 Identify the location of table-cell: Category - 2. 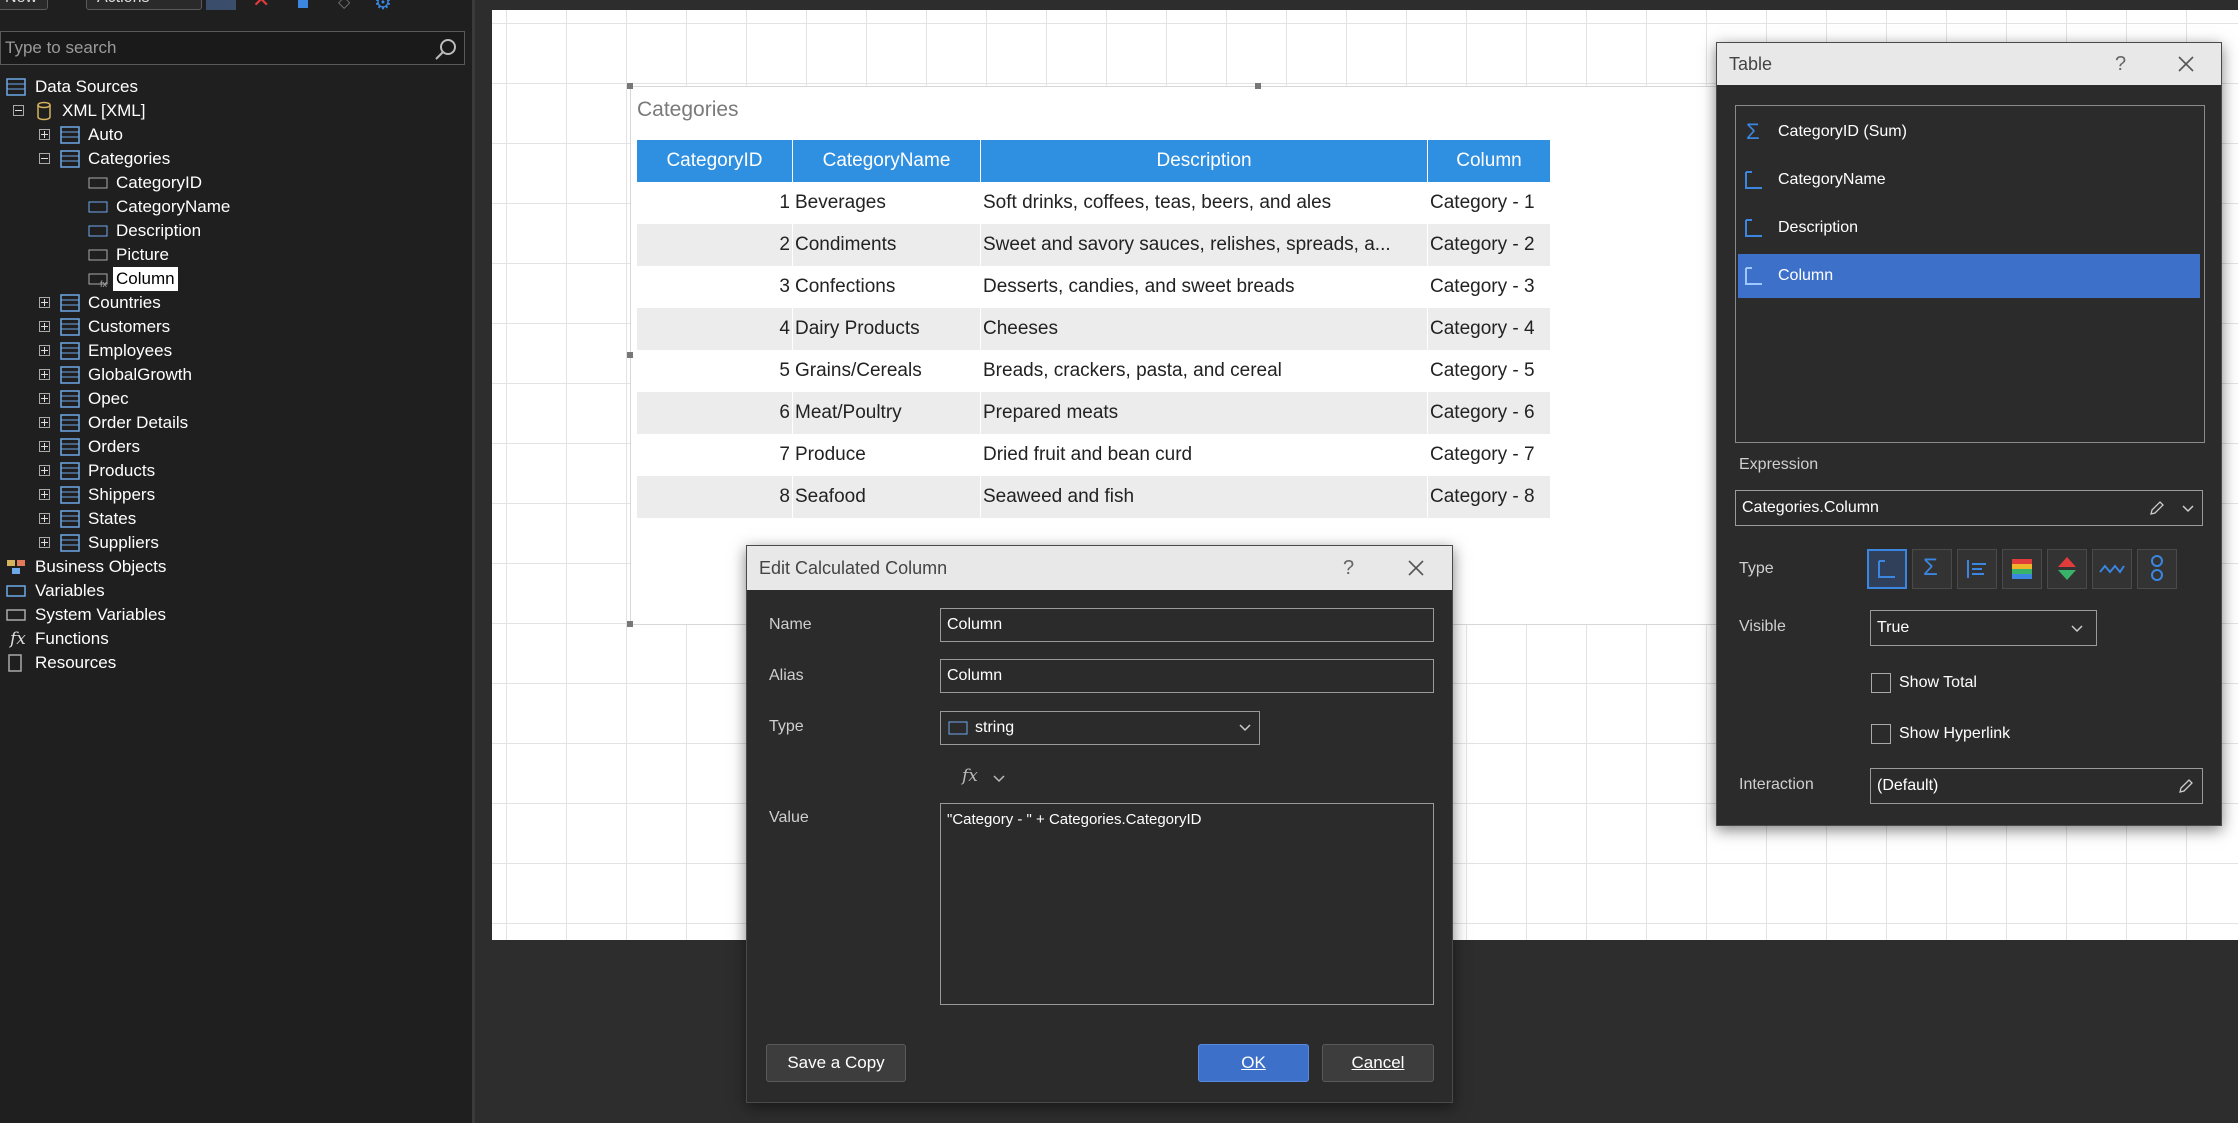
(1489, 245).